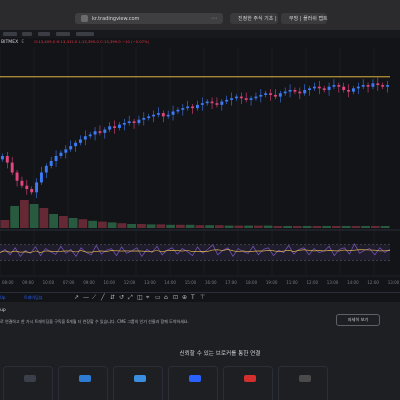 The height and width of the screenshot is (400, 400). What do you see at coordinates (112, 297) in the screenshot?
I see `drawing-tool-icon: ⇵` at bounding box center [112, 297].